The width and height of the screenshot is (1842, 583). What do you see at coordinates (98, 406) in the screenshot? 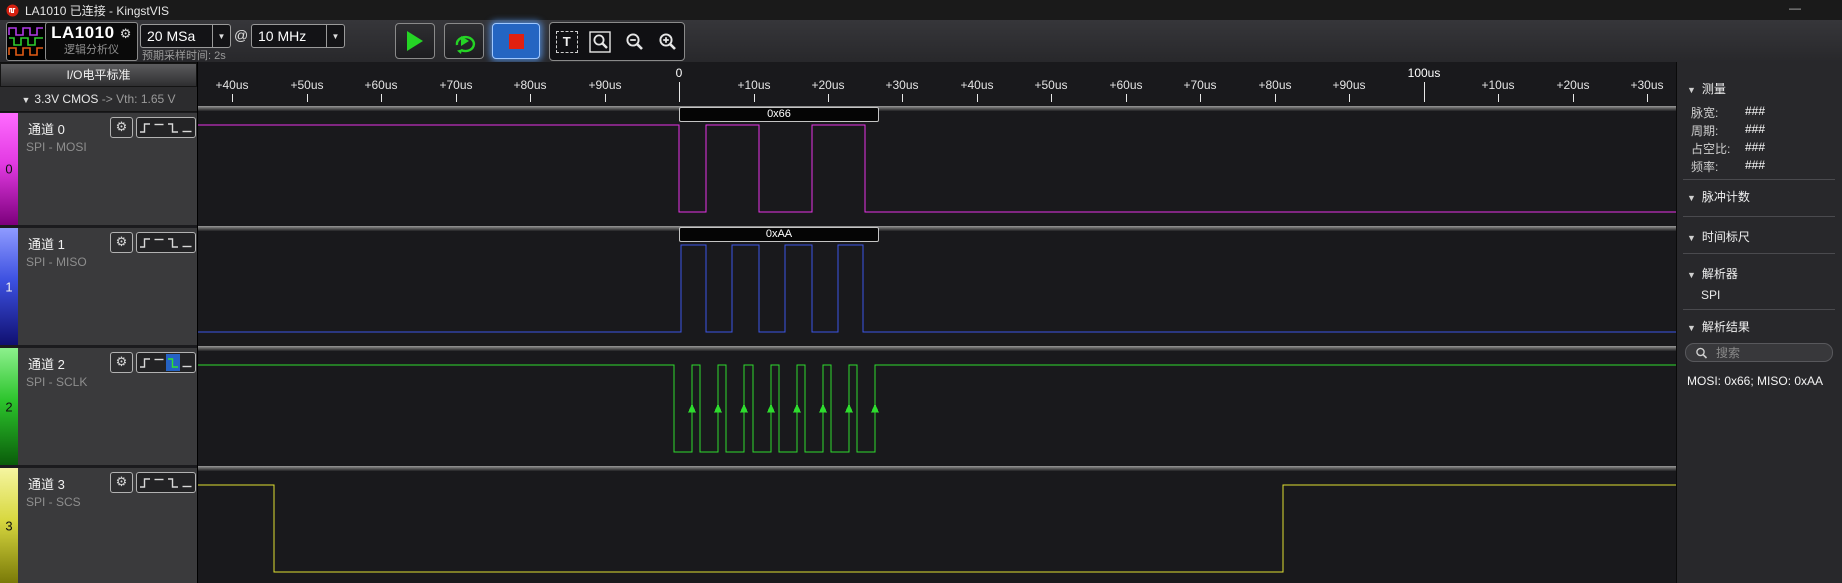
I see `channel-row-2: 2 通道 2 ⚙ SPI - SCLK` at bounding box center [98, 406].